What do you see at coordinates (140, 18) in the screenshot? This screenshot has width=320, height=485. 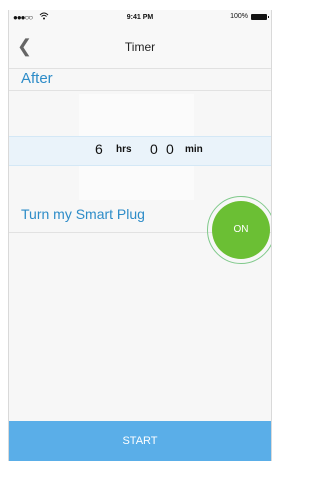 I see `status-bar: ●●●○○ 9:41 PM 100%` at bounding box center [140, 18].